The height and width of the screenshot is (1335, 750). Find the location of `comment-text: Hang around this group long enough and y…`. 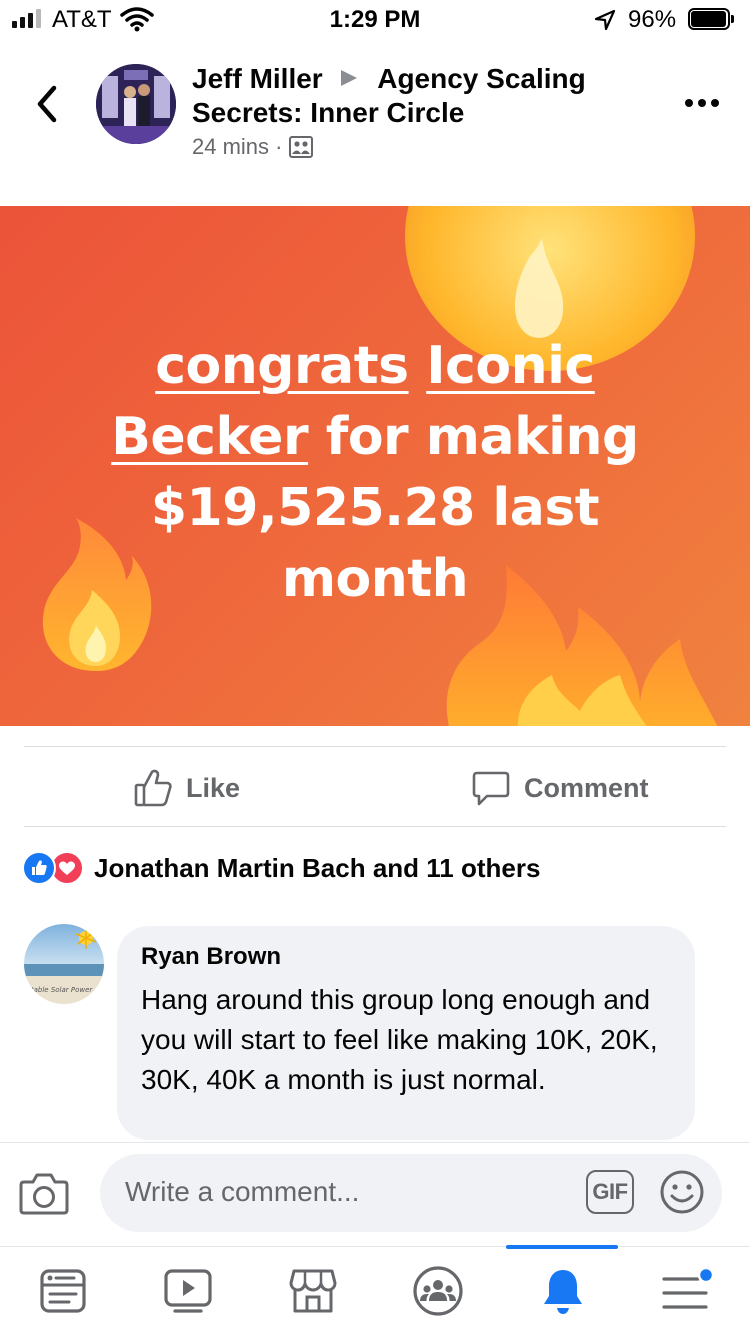

comment-text: Hang around this group long enough and y… is located at coordinates (399, 1039).